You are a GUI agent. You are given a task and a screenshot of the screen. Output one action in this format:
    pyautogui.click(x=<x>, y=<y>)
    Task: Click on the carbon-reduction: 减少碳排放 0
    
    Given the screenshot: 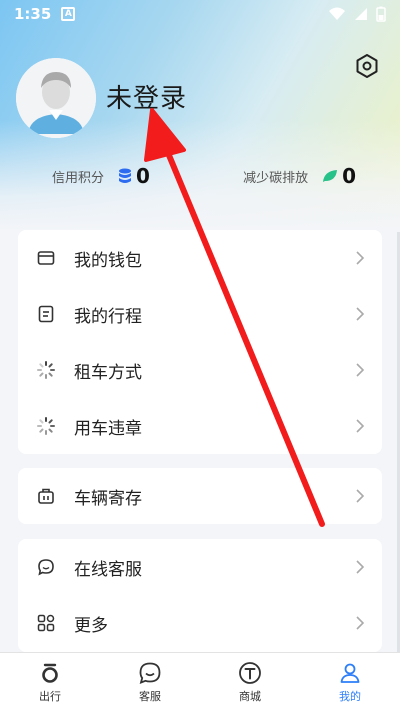 What is the action you would take?
    pyautogui.click(x=299, y=176)
    